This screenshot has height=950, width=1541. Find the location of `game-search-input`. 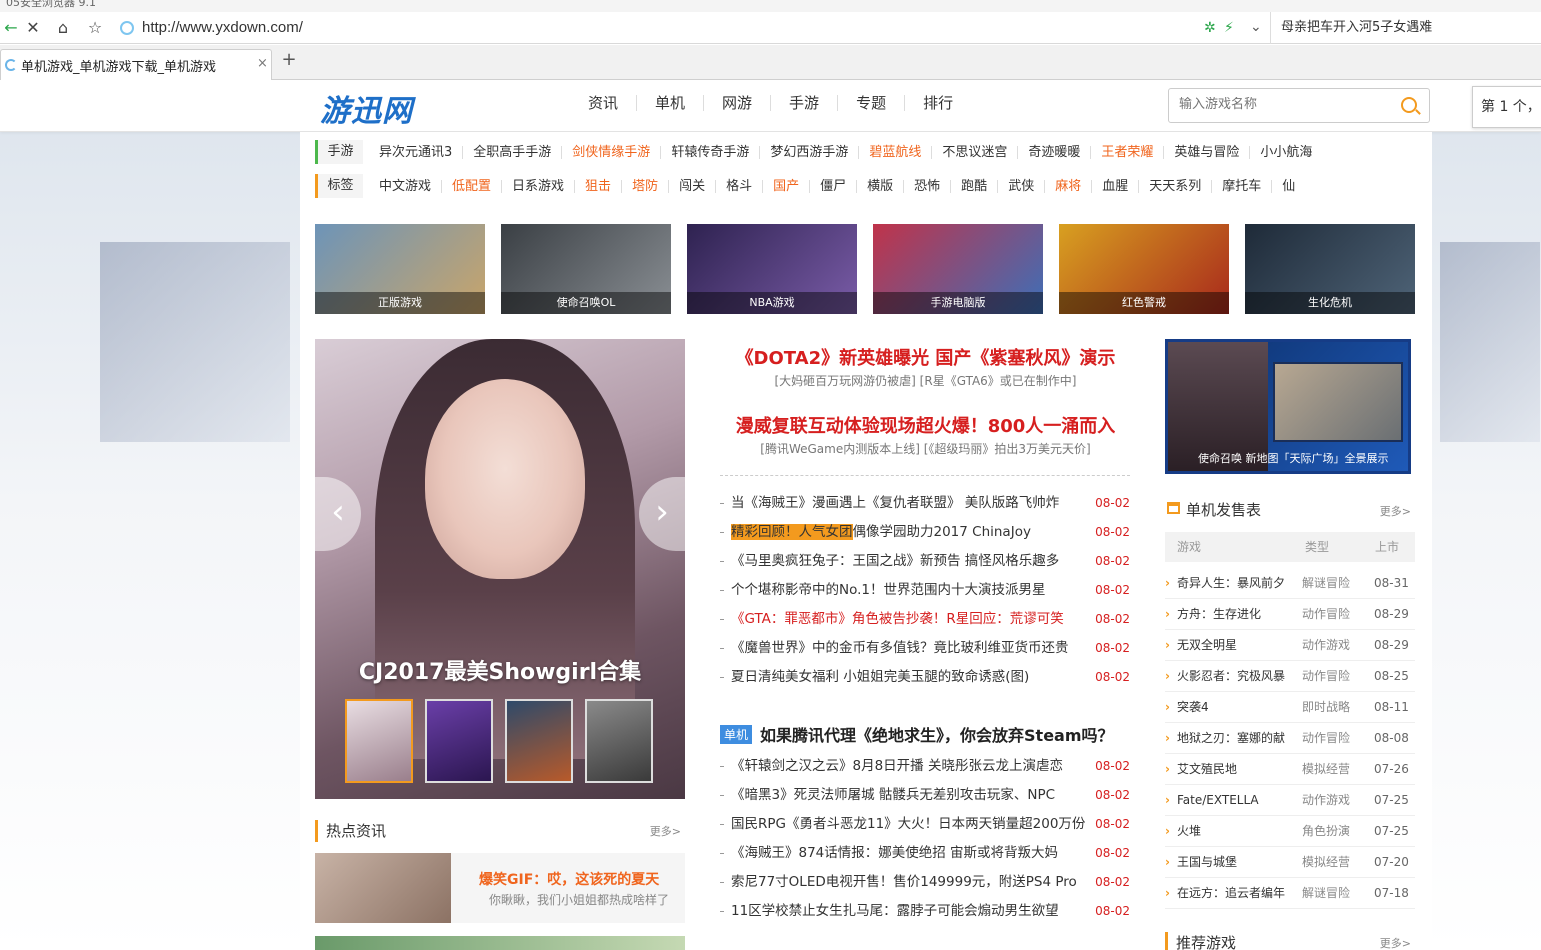

game-search-input is located at coordinates (1279, 104).